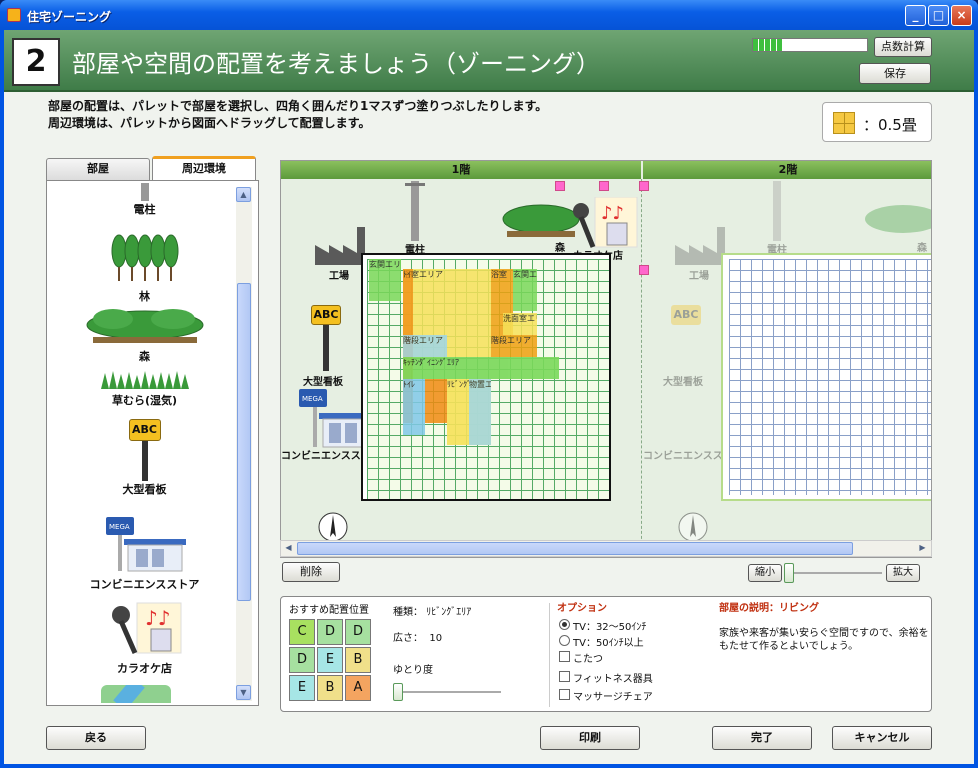  Describe the element at coordinates (449, 692) in the screenshot. I see `yutori-slider-track` at that location.